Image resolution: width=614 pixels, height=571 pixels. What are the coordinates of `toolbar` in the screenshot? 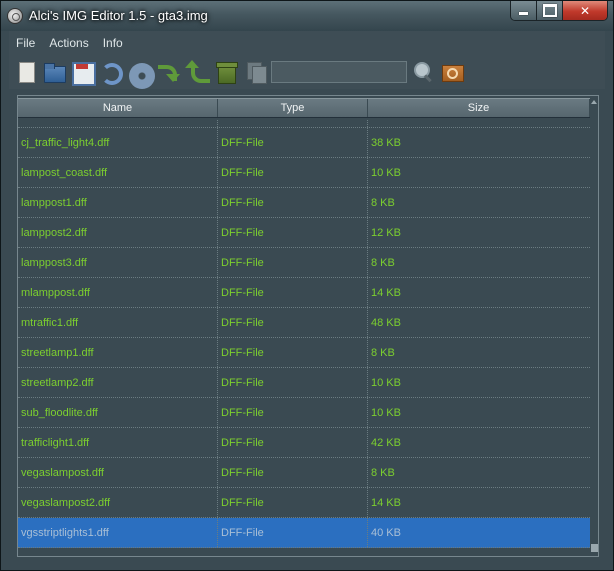 It's located at (307, 72).